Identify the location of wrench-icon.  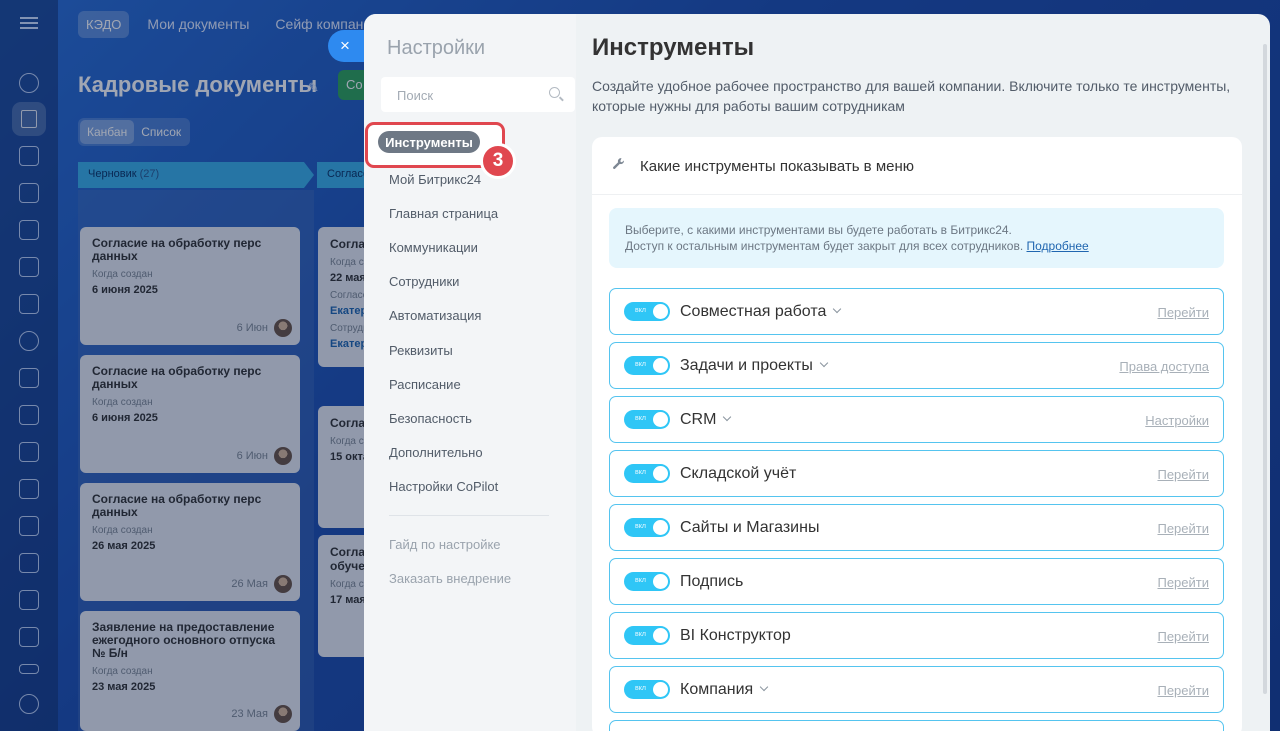
(618, 163).